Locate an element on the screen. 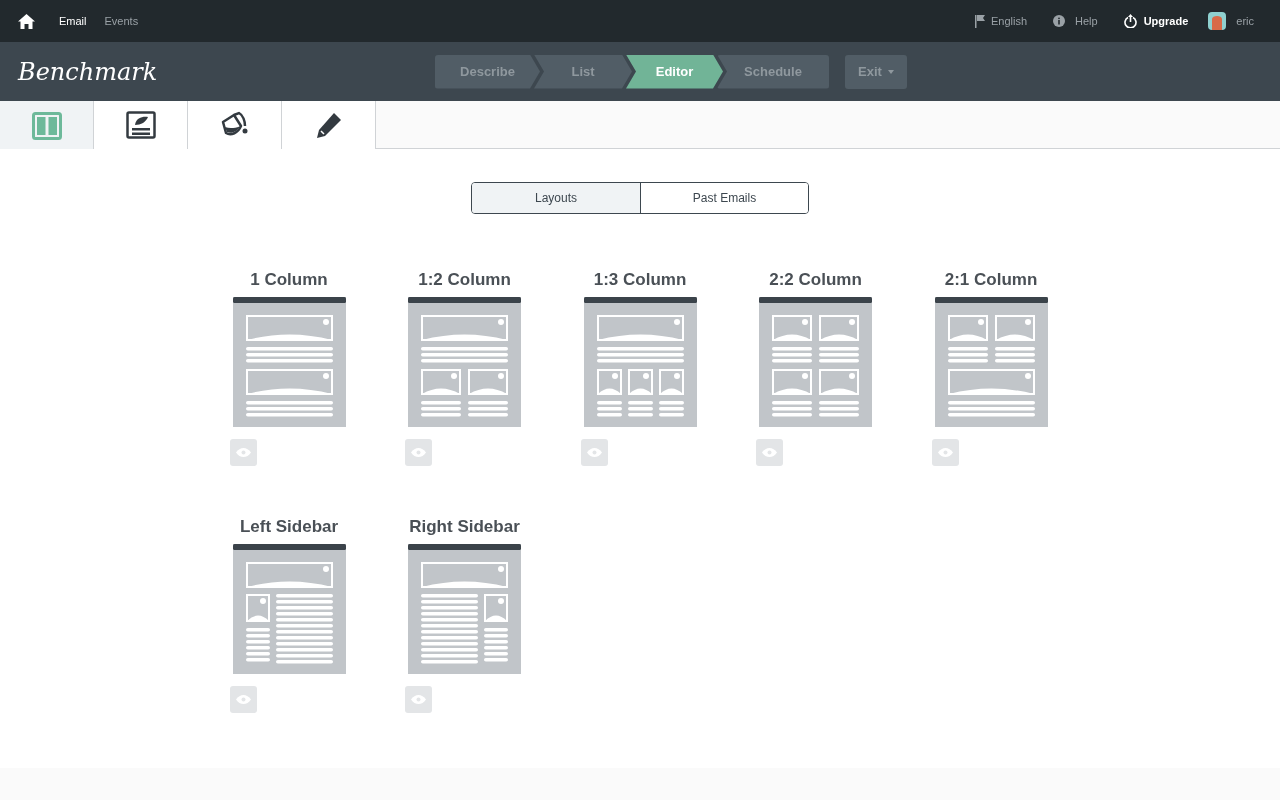  language-link: English is located at coordinates (1008, 21).